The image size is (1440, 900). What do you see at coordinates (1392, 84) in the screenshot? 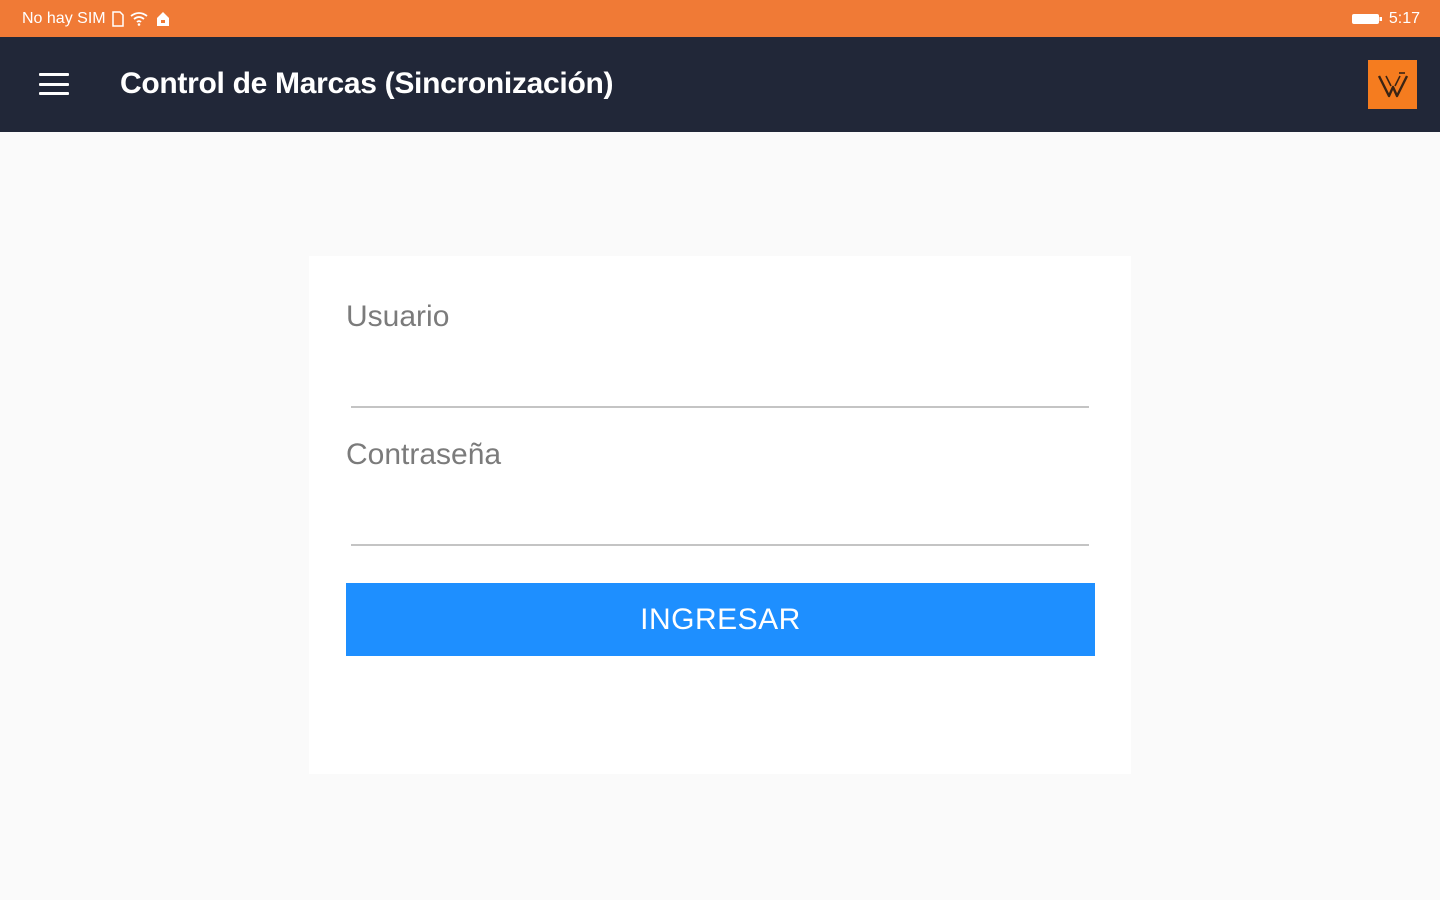
I see `brand-logo-icon` at bounding box center [1392, 84].